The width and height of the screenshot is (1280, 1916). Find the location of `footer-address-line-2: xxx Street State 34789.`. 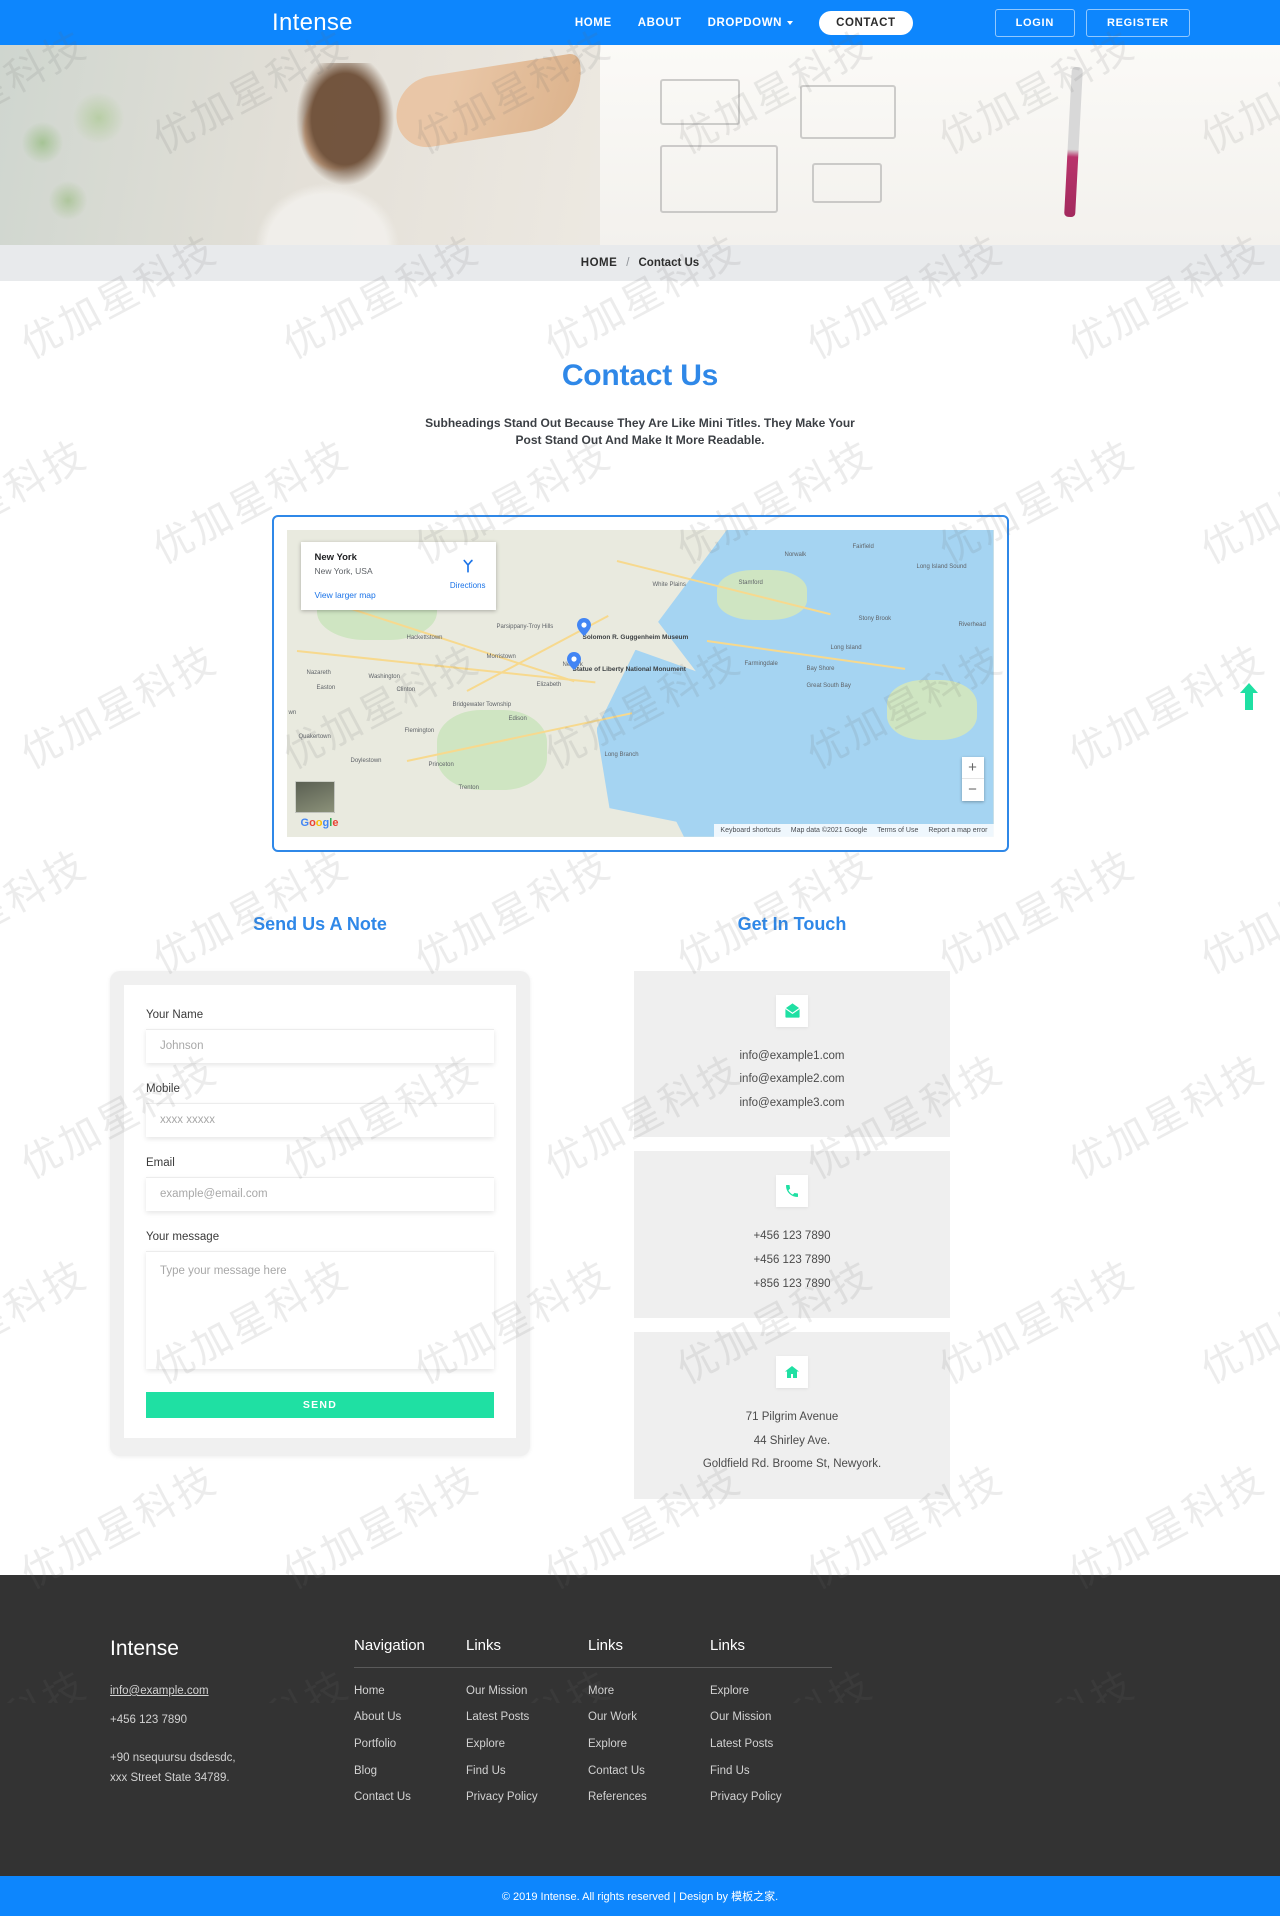

footer-address-line-2: xxx Street State 34789. is located at coordinates (170, 1777).